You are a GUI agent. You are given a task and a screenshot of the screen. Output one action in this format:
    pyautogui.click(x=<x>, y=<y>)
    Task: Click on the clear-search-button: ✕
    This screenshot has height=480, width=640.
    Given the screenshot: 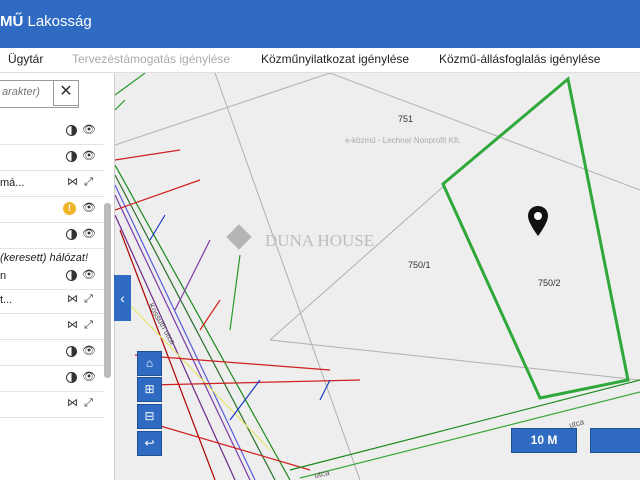 What is the action you would take?
    pyautogui.click(x=66, y=93)
    